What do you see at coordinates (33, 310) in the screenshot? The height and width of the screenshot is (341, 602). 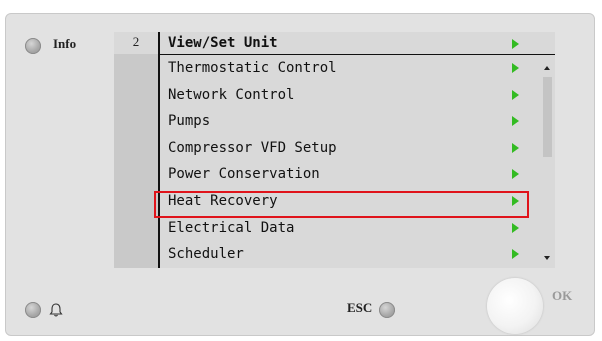 I see `alarm-led-icon` at bounding box center [33, 310].